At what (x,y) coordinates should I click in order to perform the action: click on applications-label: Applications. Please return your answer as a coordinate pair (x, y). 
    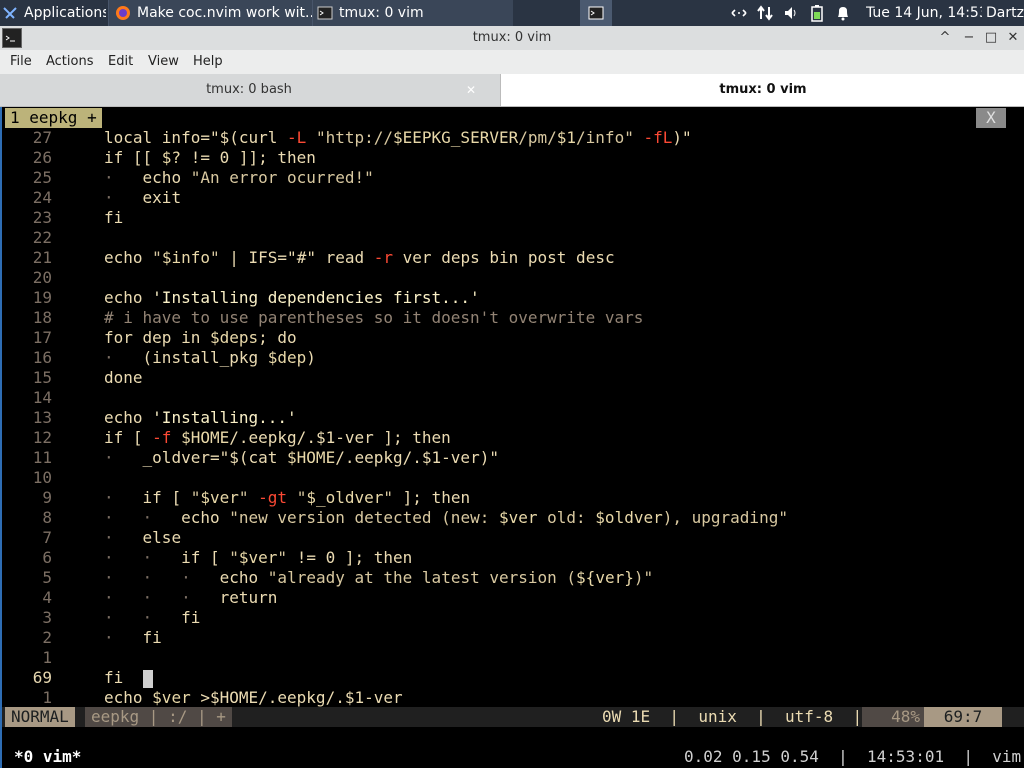
    Looking at the image, I should click on (65, 13).